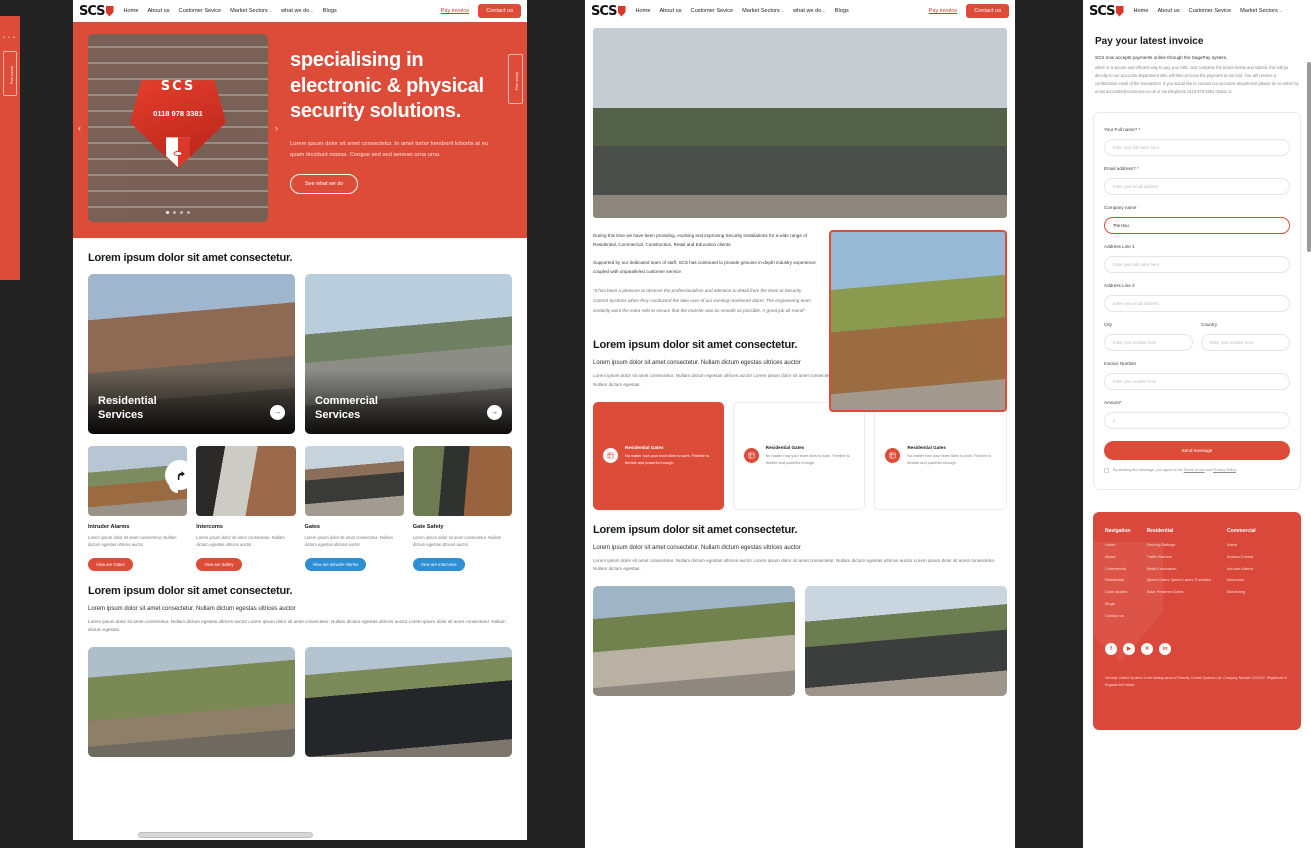  Describe the element at coordinates (1194, 470) in the screenshot. I see `terms-of-use-link: Terms of use` at that location.